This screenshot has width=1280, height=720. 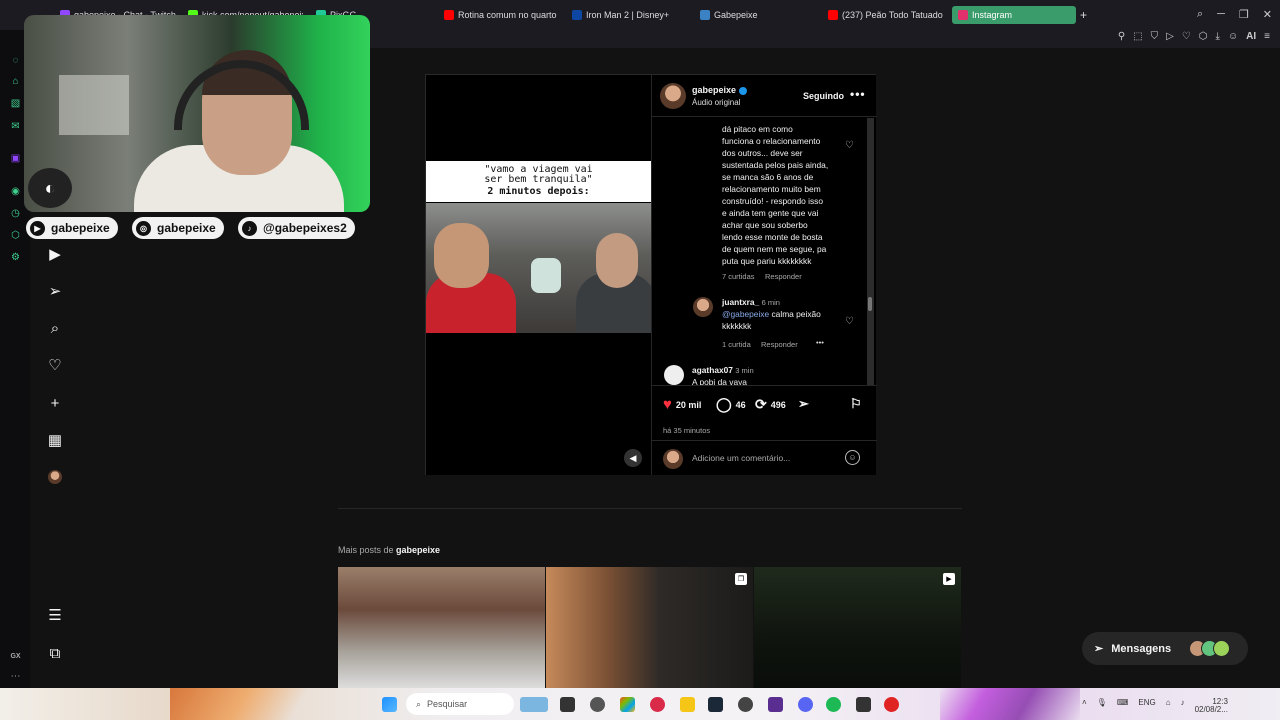 I want to click on tab-gabepeixe: Gabepeixe, so click(x=757, y=15).